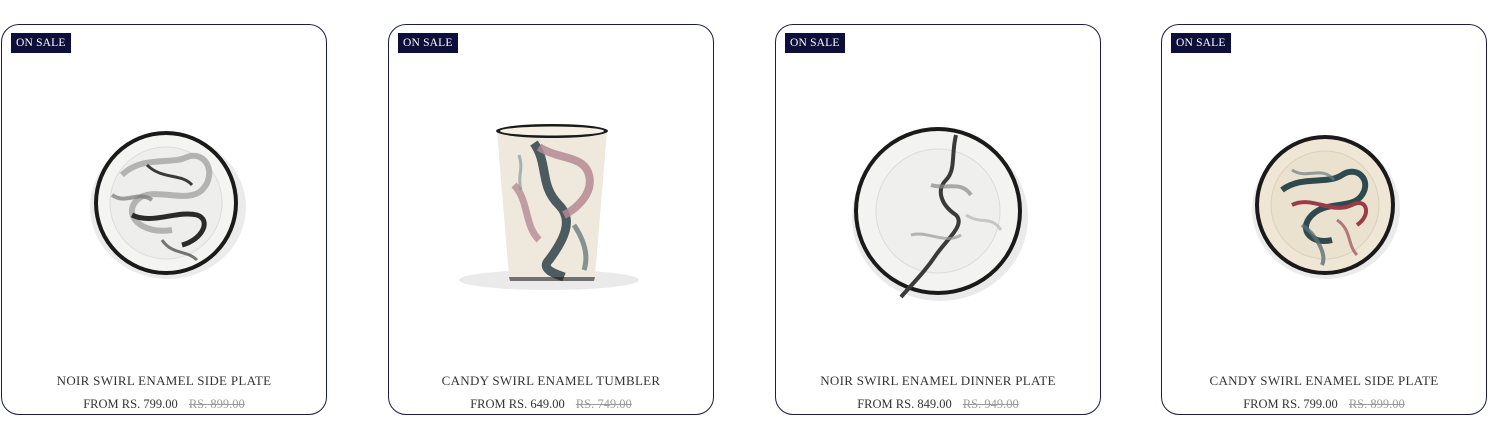  I want to click on sale-price: FROM RS. 849.00, so click(904, 404).